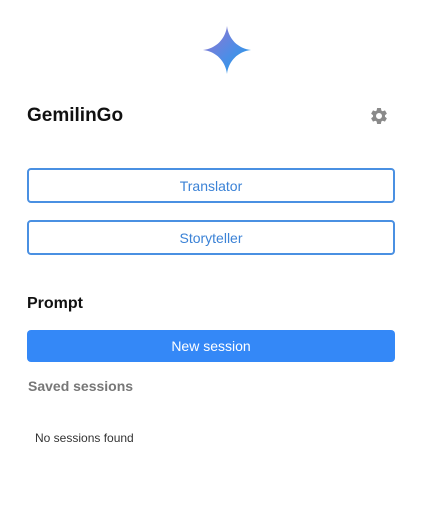 The height and width of the screenshot is (519, 424). I want to click on storyteller-button: Storyteller, so click(211, 237).